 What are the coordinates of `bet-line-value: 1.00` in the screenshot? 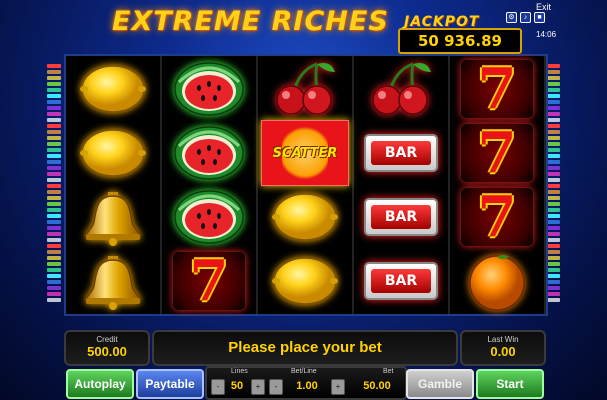 It's located at (307, 386).